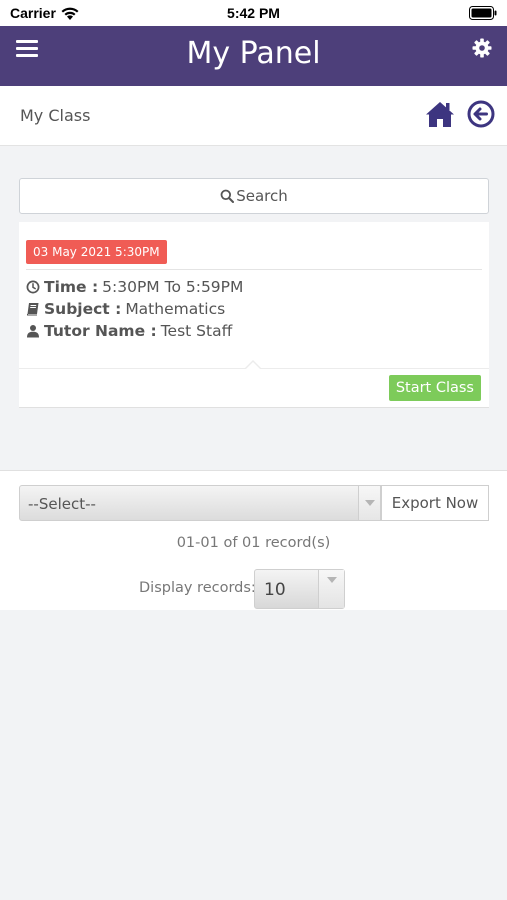 The height and width of the screenshot is (900, 507). Describe the element at coordinates (253, 543) in the screenshot. I see `records-count: 01-01 of 01 record(s)` at that location.